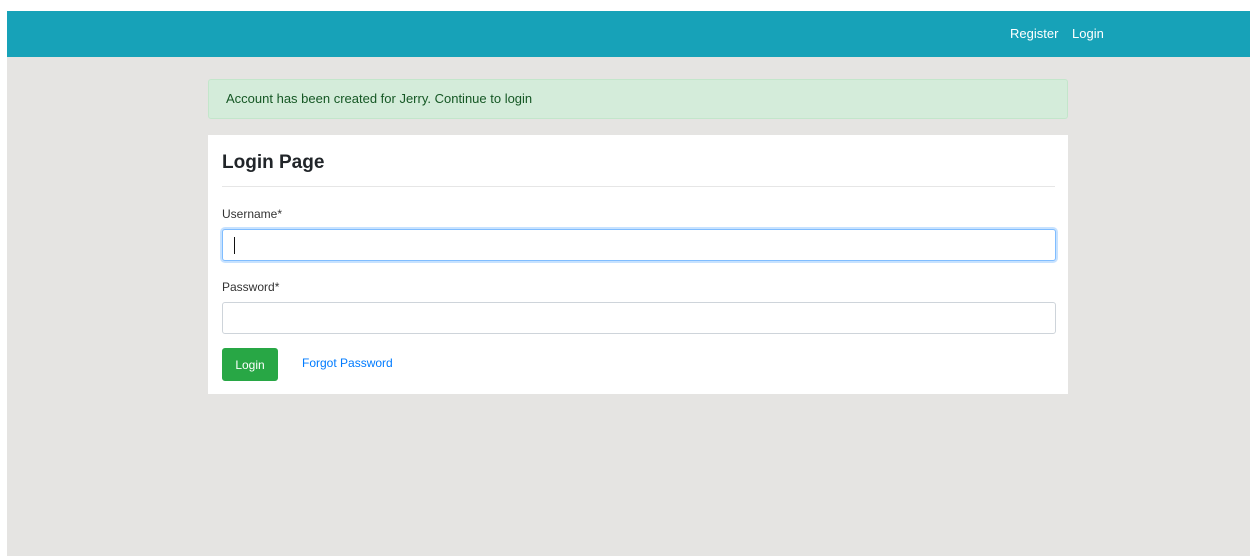  What do you see at coordinates (250, 364) in the screenshot?
I see `login-button: Login` at bounding box center [250, 364].